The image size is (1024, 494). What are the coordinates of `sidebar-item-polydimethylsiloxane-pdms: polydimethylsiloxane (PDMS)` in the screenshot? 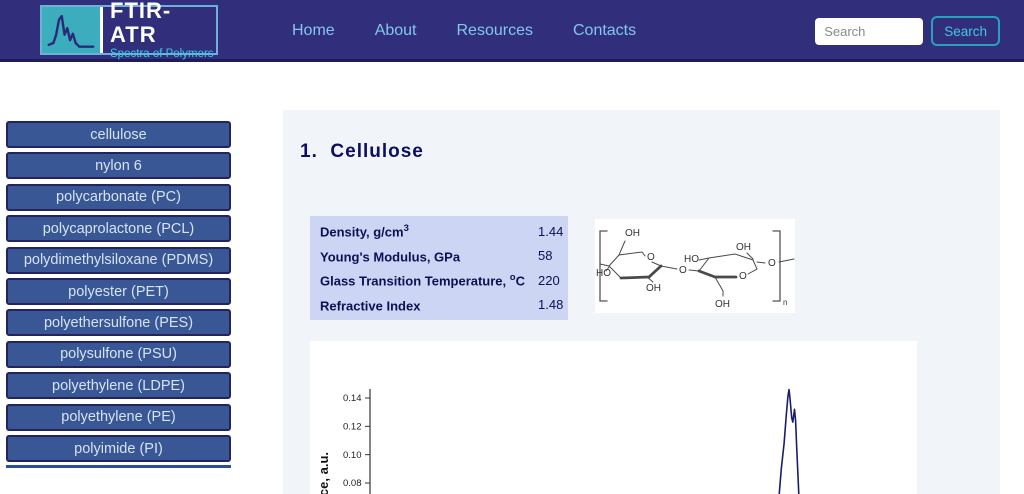 It's located at (118, 260).